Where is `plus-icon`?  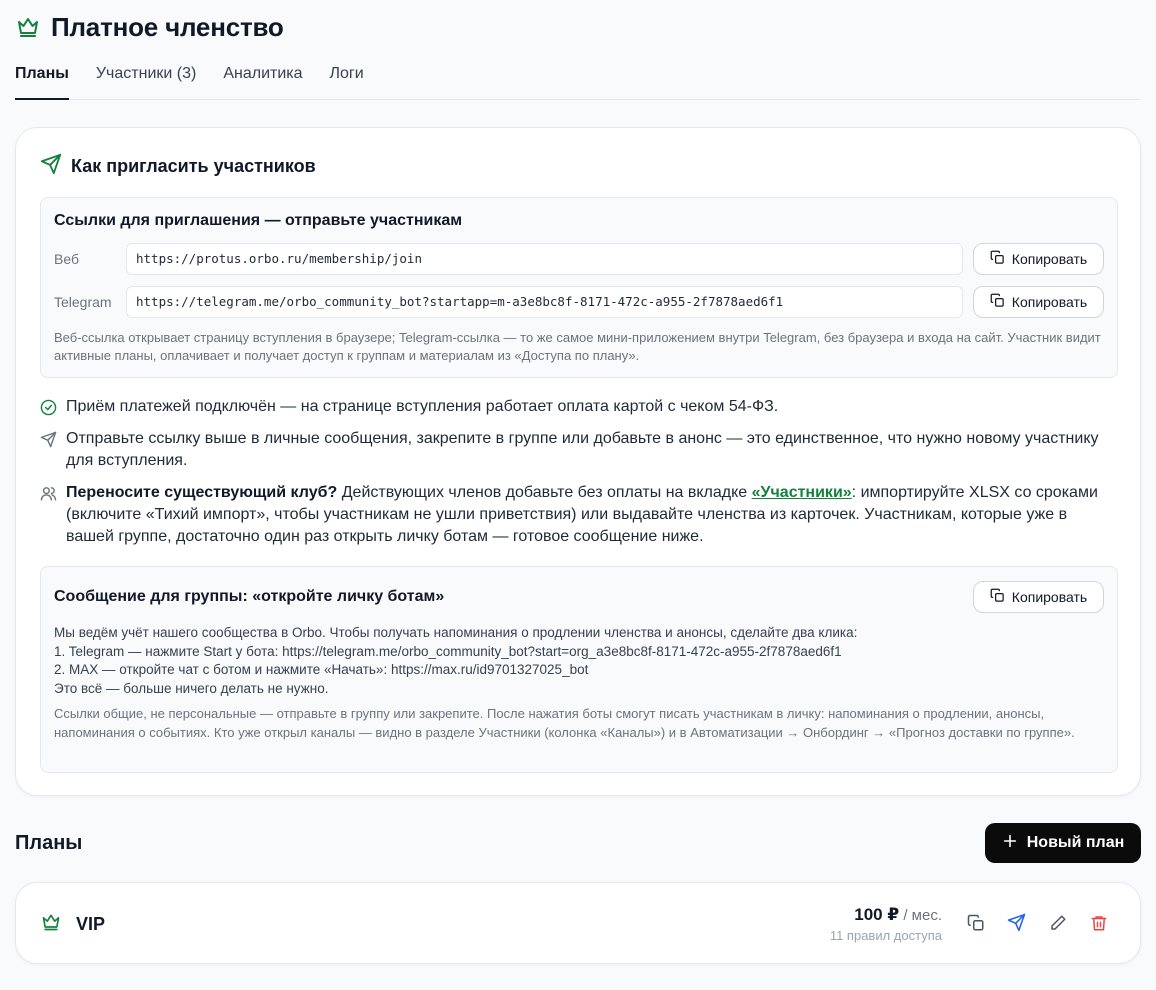
plus-icon is located at coordinates (1010, 843).